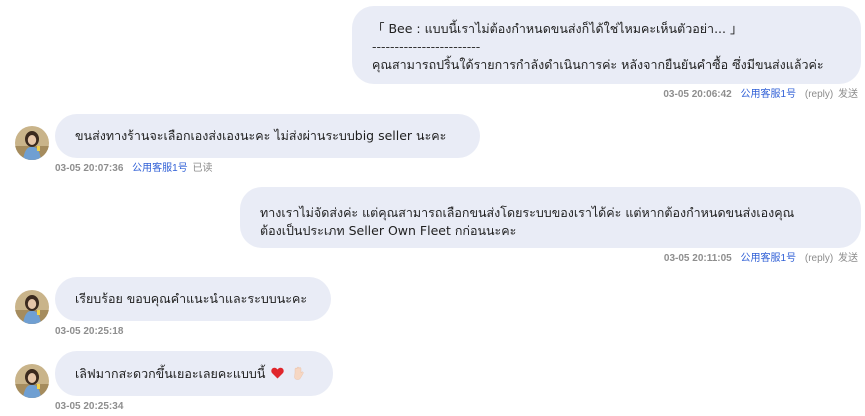  I want to click on message-meta: 03-05 20:07:36 公用客服1号 已读, so click(134, 169).